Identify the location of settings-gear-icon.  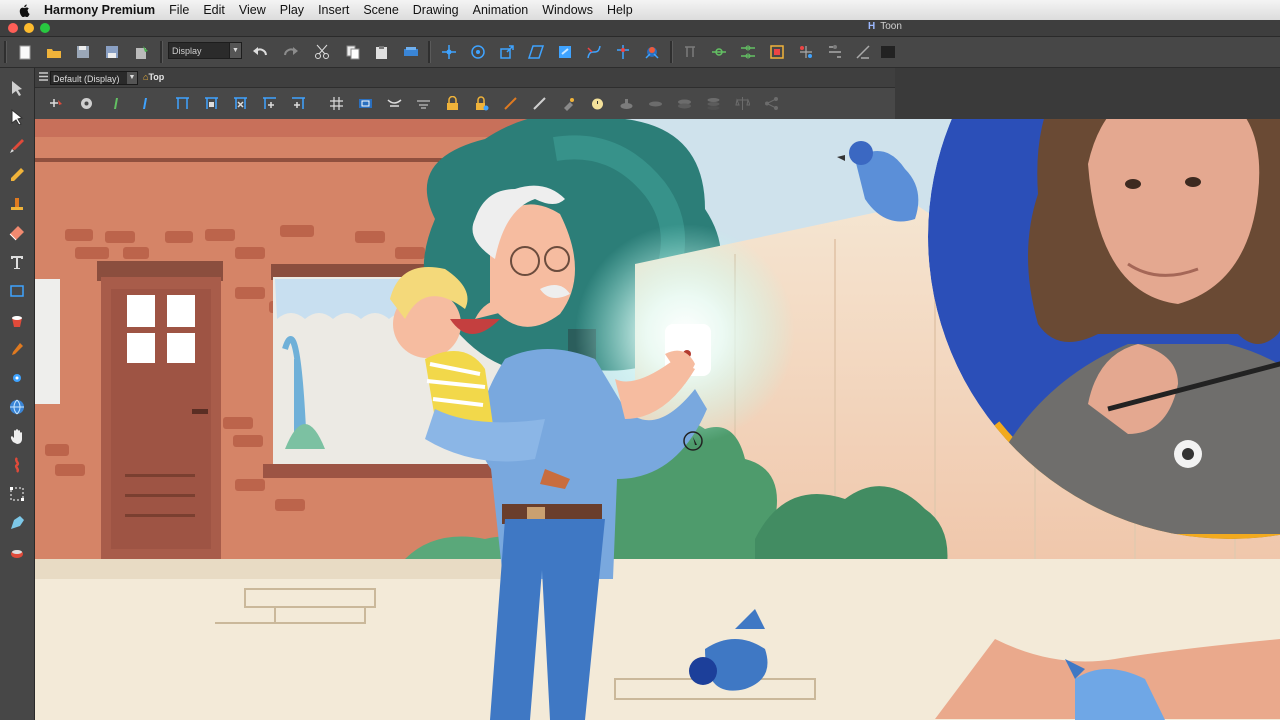
(86, 103).